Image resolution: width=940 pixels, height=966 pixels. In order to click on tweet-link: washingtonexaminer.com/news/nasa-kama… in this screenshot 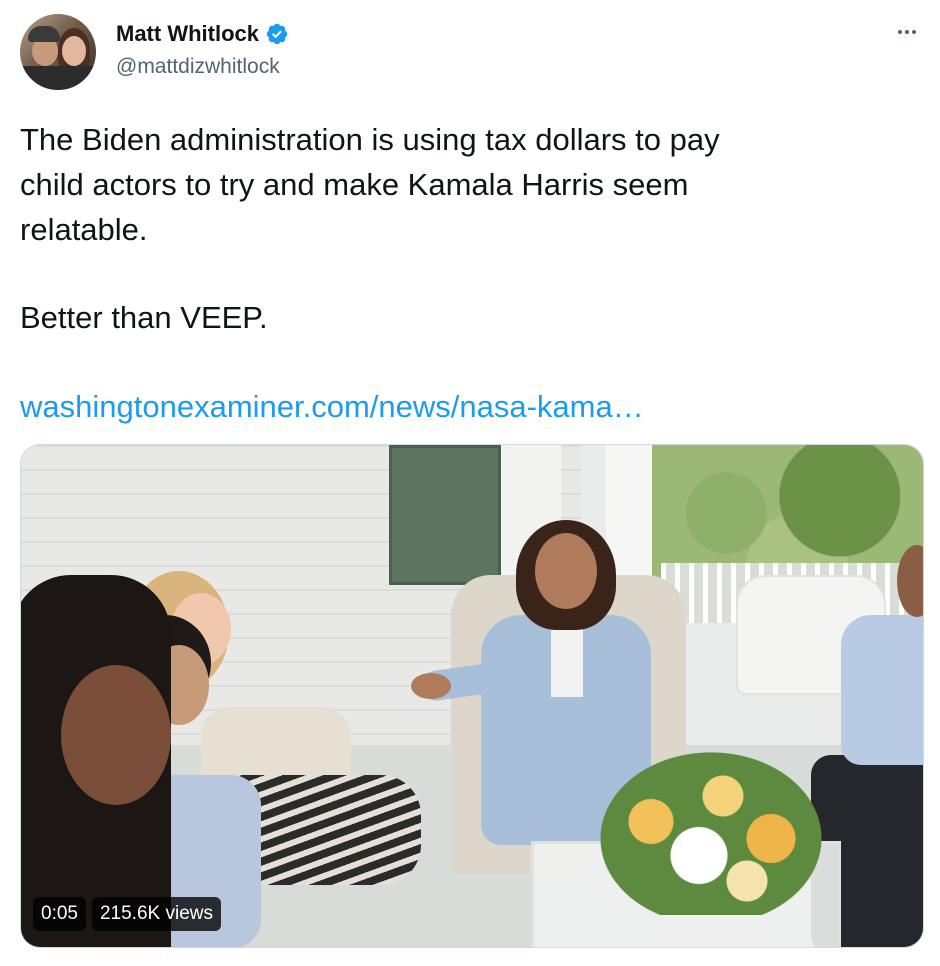, I will do `click(332, 406)`.